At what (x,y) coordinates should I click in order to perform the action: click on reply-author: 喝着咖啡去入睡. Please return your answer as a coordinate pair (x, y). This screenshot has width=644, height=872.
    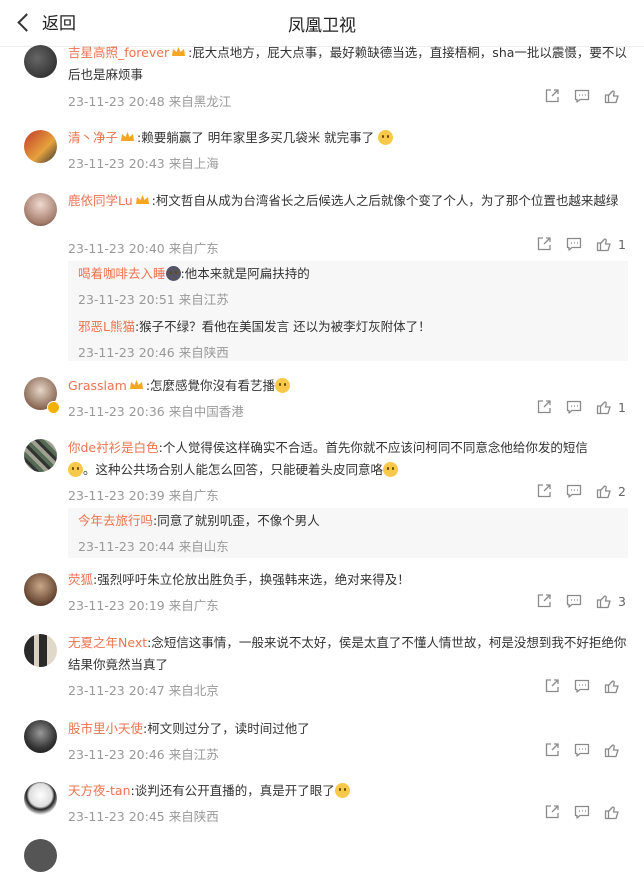
    Looking at the image, I should click on (122, 273).